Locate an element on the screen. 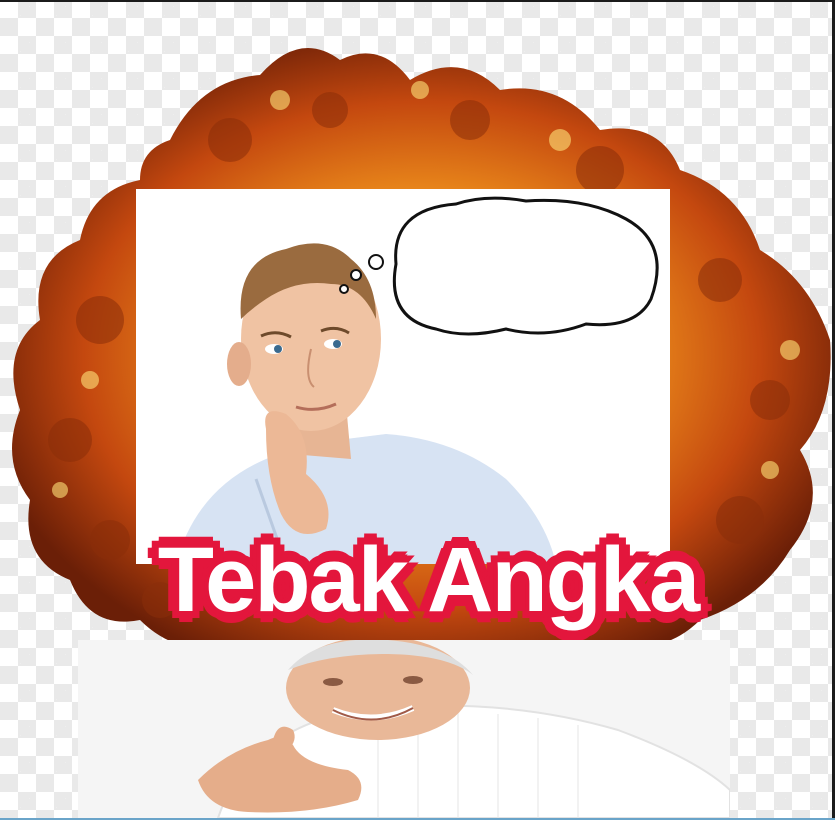  frame-bottom-border is located at coordinates (417, 828).